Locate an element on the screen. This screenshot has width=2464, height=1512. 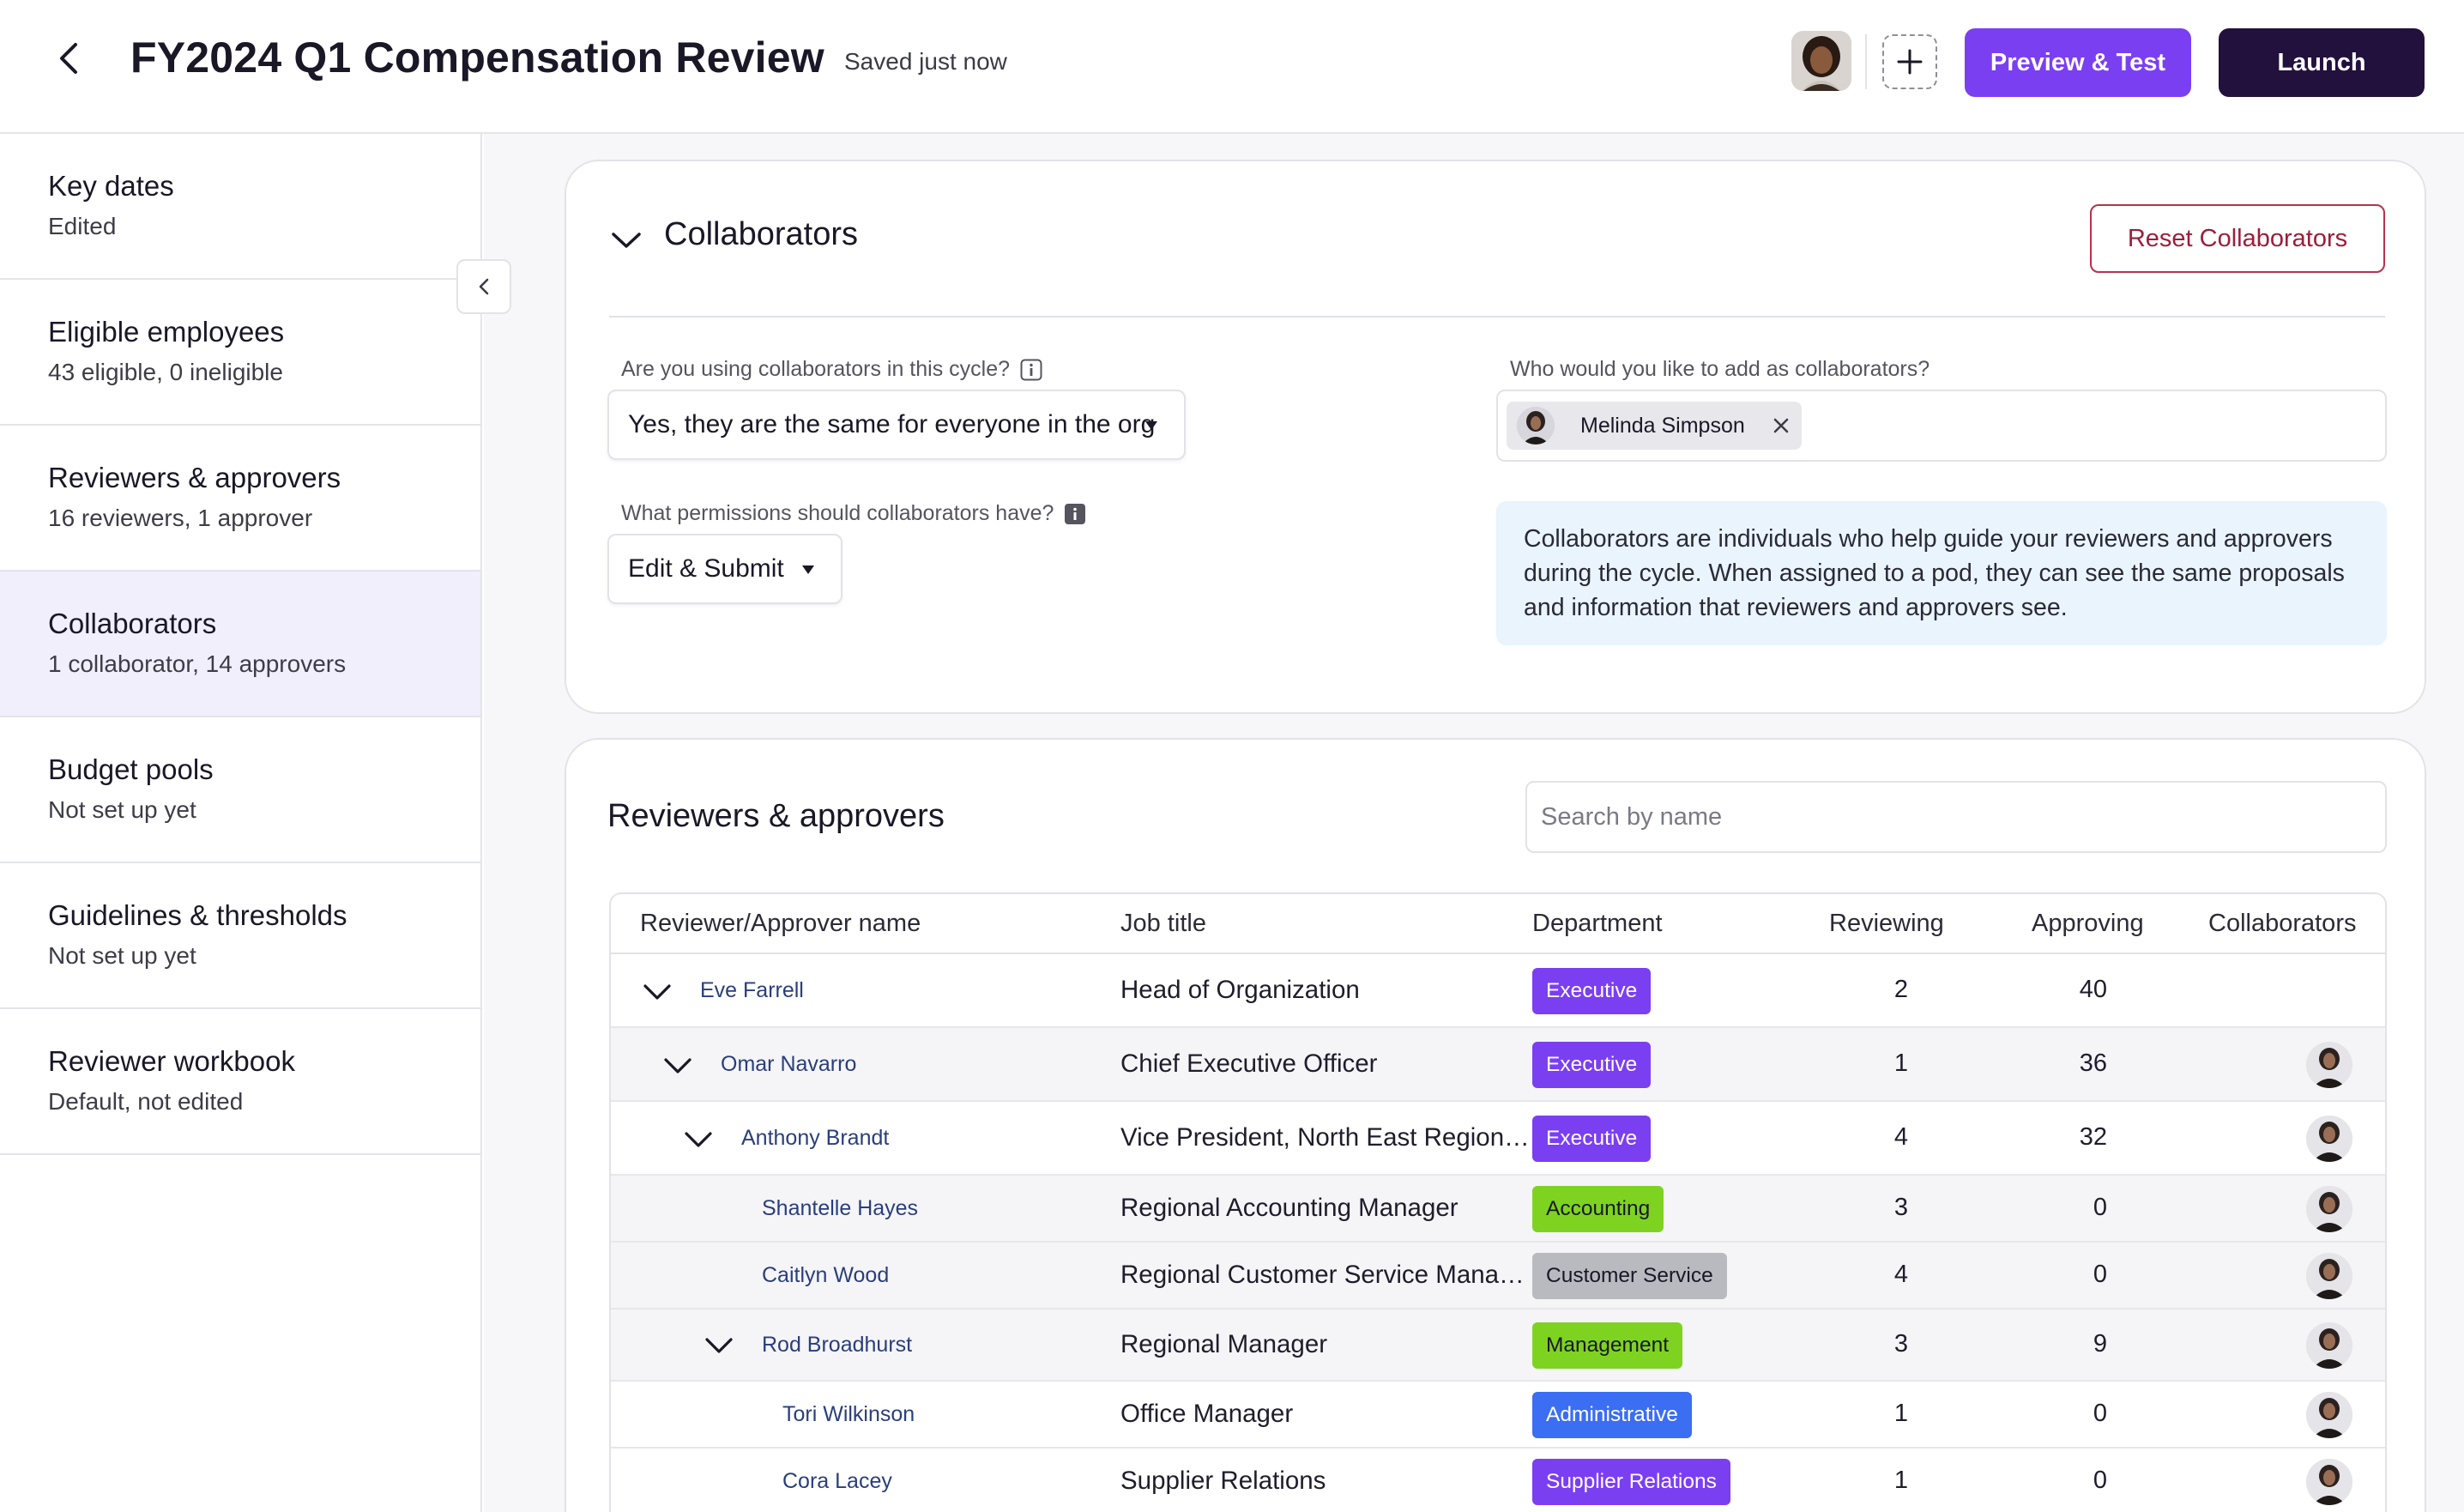
reviewer-name-link: Cora Lacey is located at coordinates (837, 1481).